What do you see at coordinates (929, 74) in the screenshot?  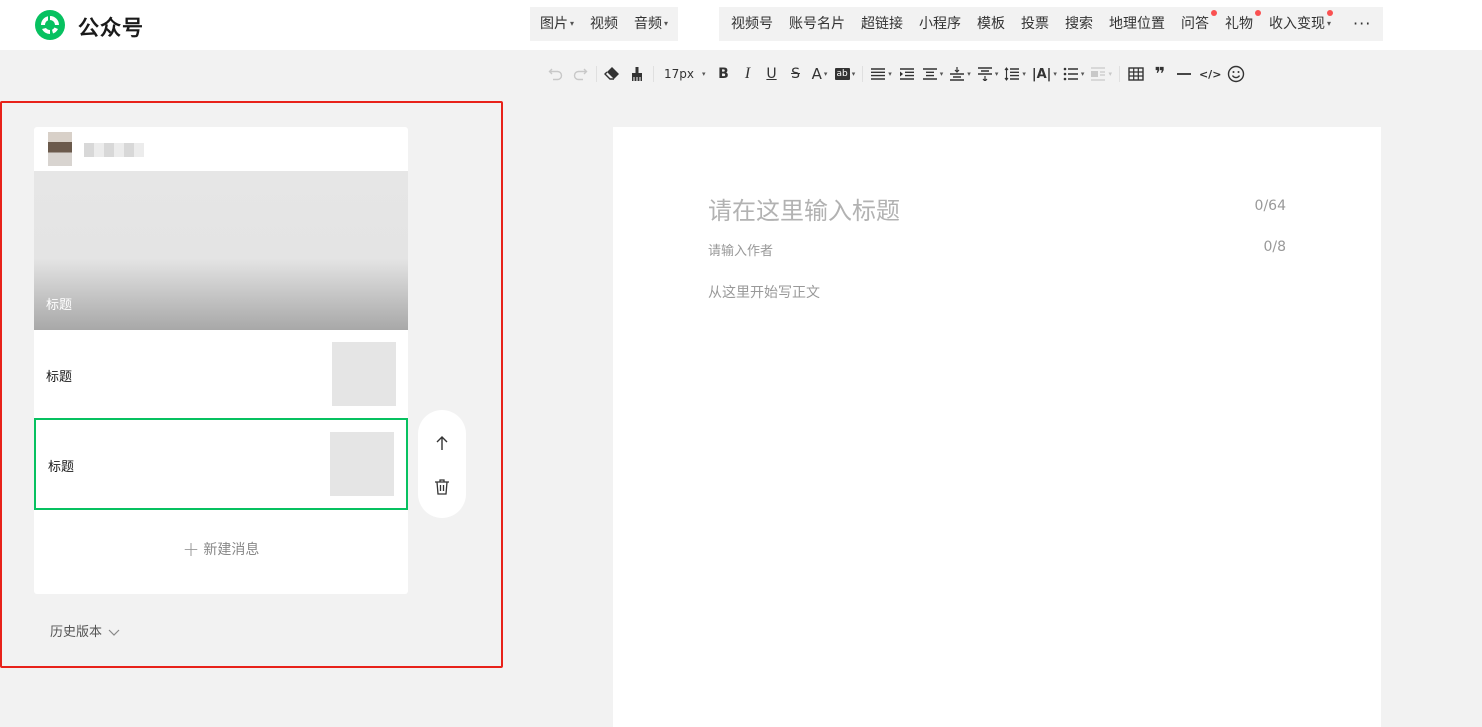 I see `paragraph-spacing-icon` at bounding box center [929, 74].